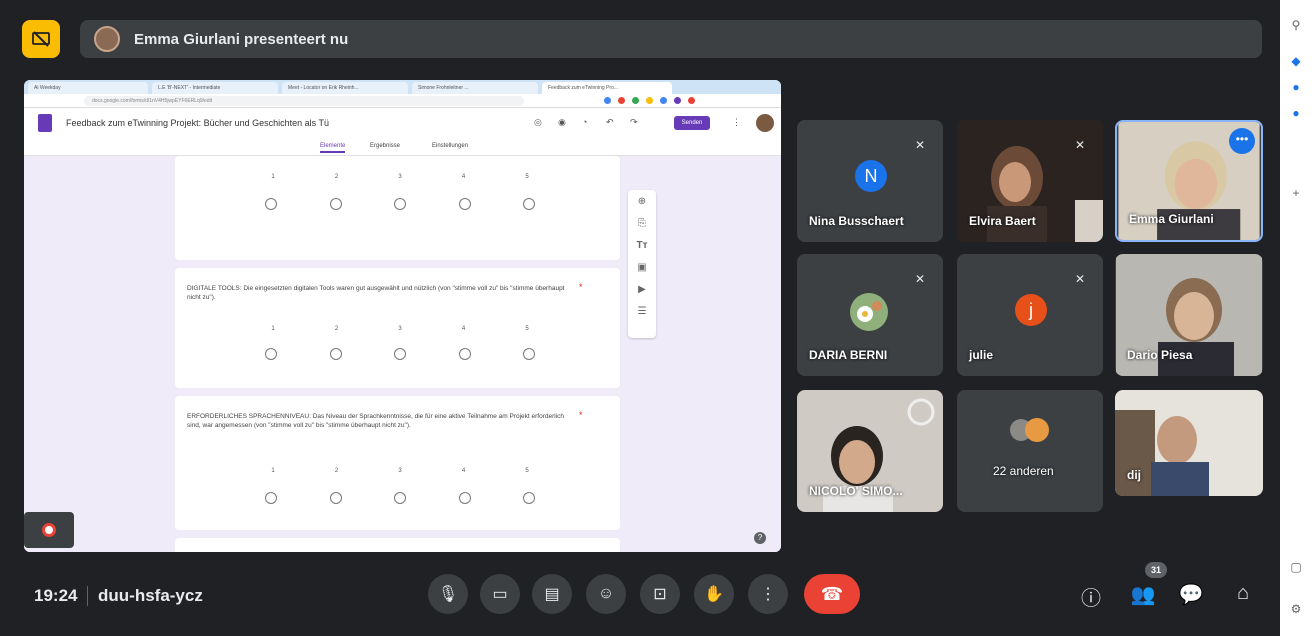 This screenshot has width=1312, height=636. I want to click on circle-icon: ●, so click(1296, 88).